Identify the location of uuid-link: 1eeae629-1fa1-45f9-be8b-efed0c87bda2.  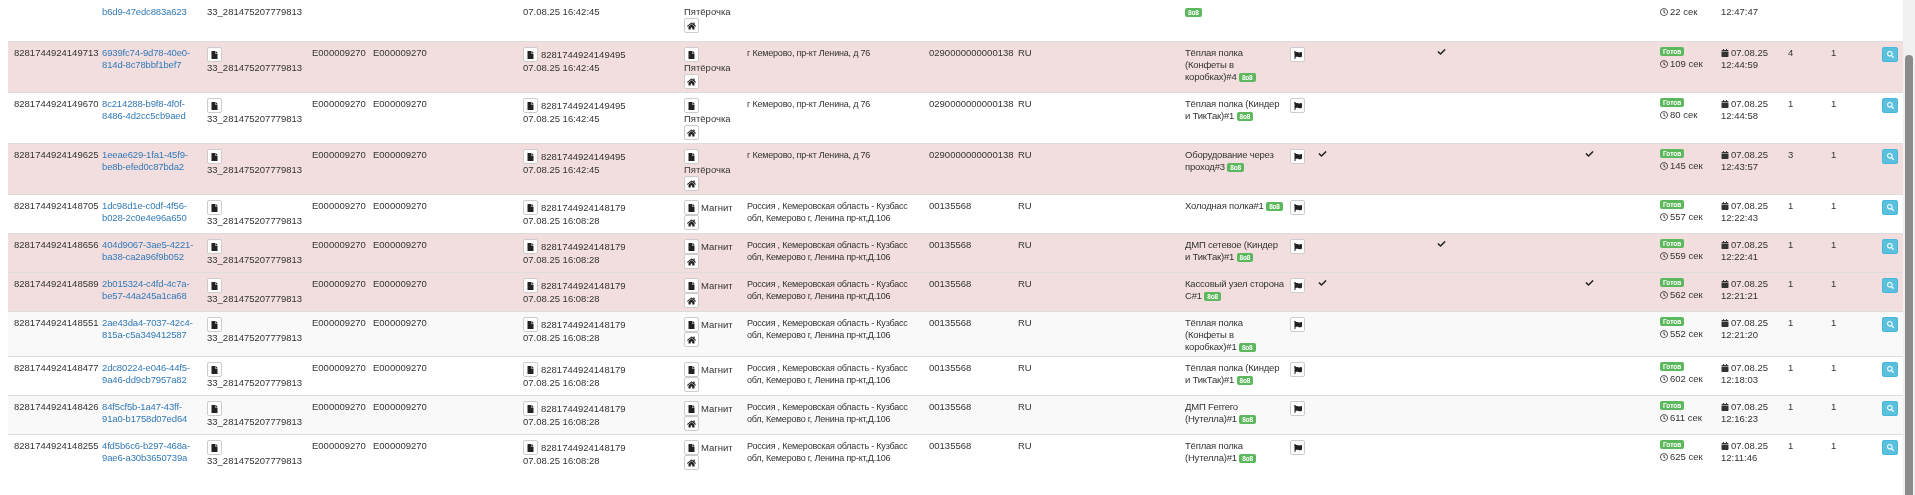
(151, 161).